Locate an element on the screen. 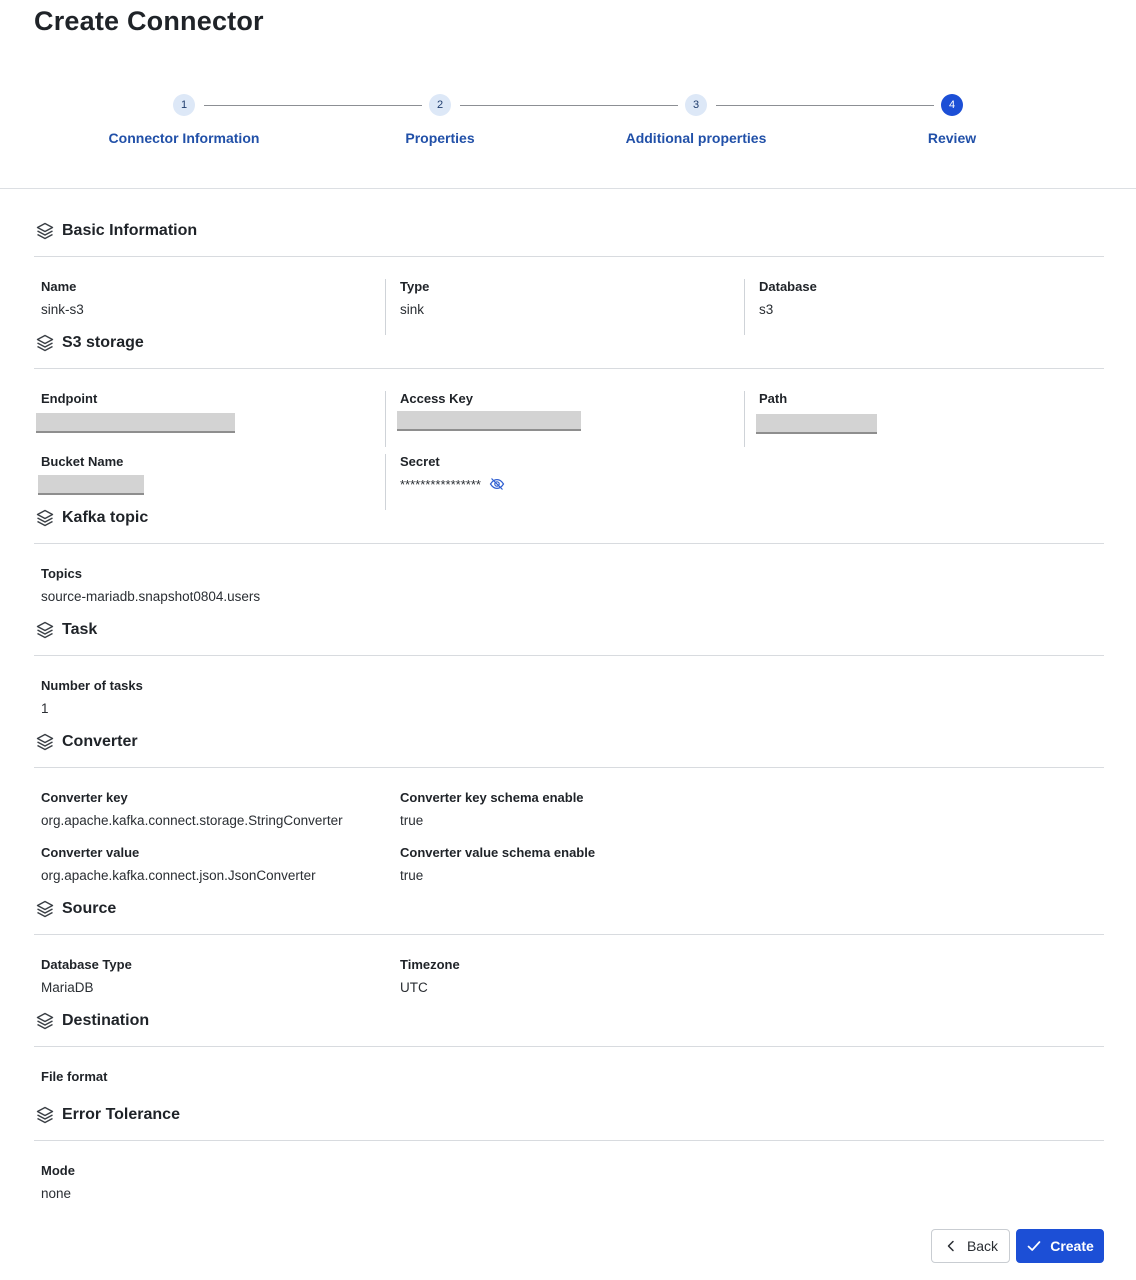 Image resolution: width=1136 pixels, height=1280 pixels. field-label: Name is located at coordinates (59, 286).